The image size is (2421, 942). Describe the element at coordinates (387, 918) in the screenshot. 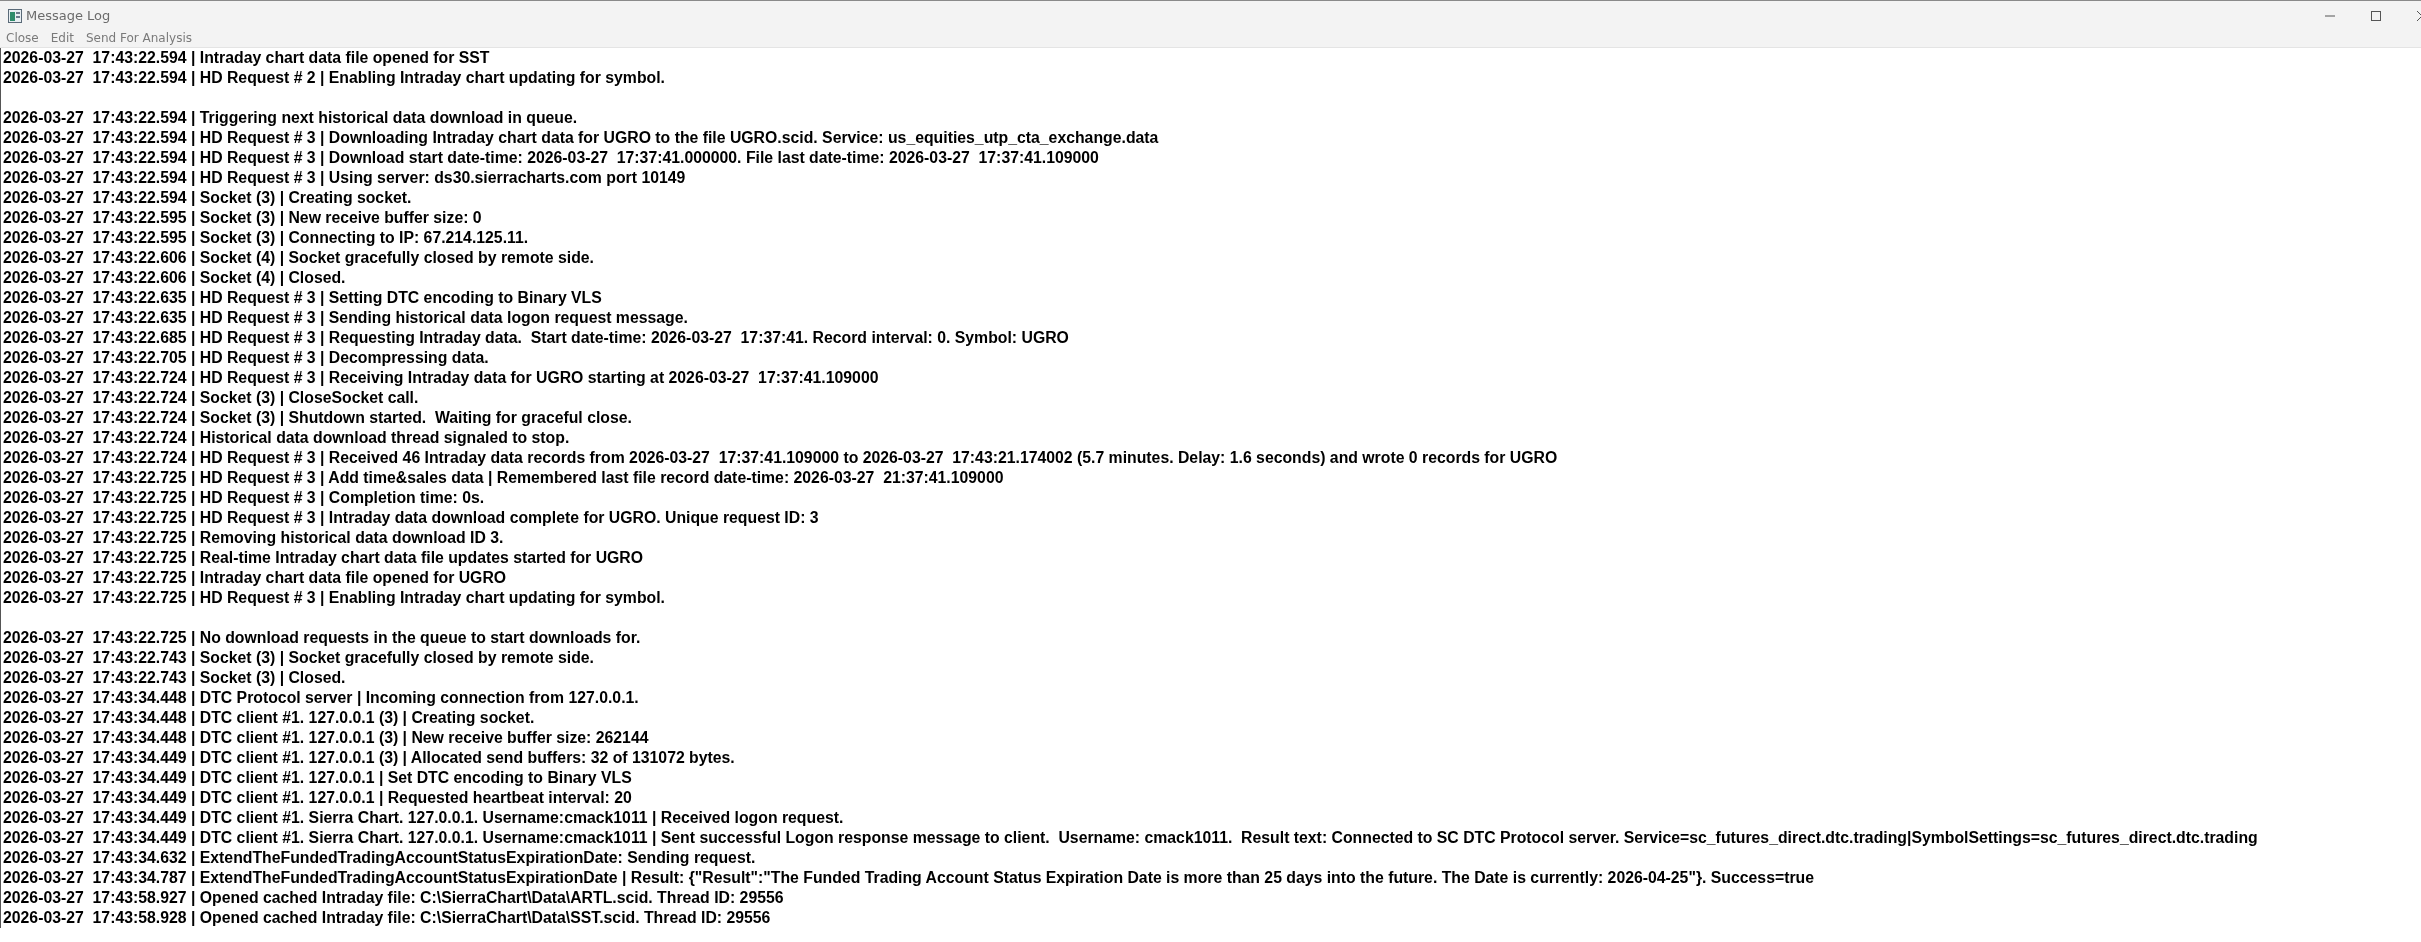

I see `log-line: 2026-03-27 17:43:58.928 | Opened cached Intraday file: C:\SierraChart\Data\SST.scid. Thread ID: 29556` at that location.